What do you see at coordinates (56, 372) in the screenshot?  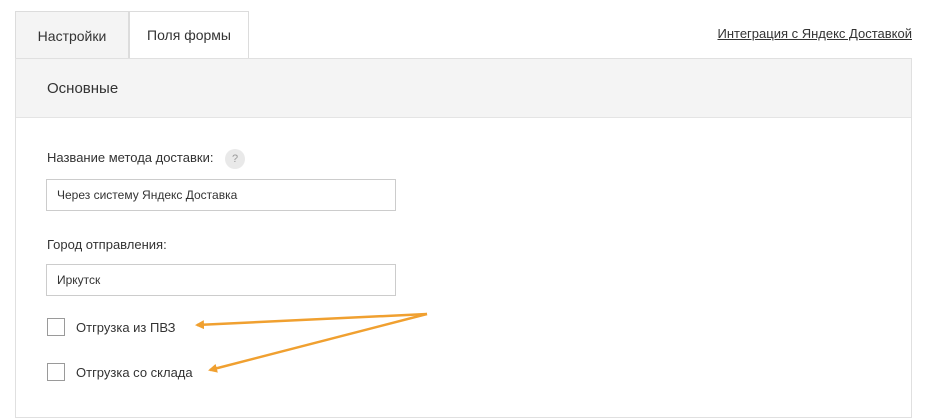 I see `warehouse-checkbox` at bounding box center [56, 372].